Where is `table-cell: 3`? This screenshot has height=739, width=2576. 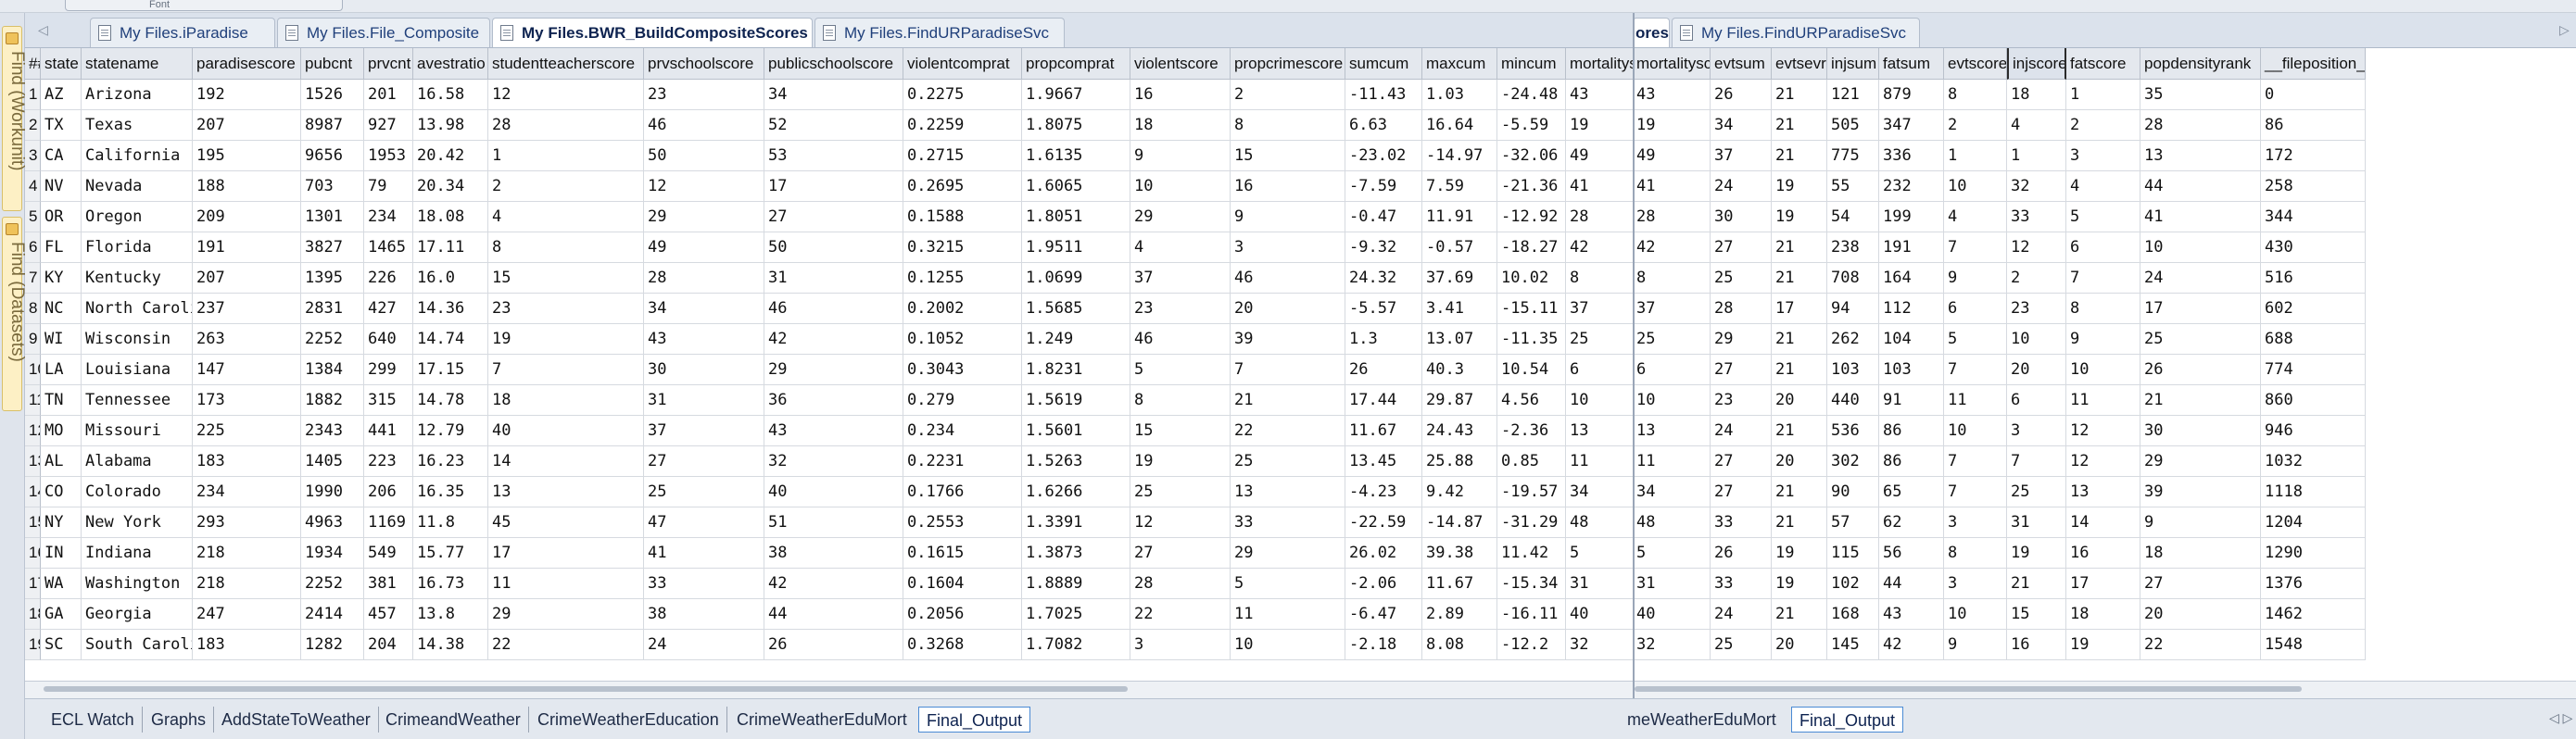 table-cell: 3 is located at coordinates (1181, 645).